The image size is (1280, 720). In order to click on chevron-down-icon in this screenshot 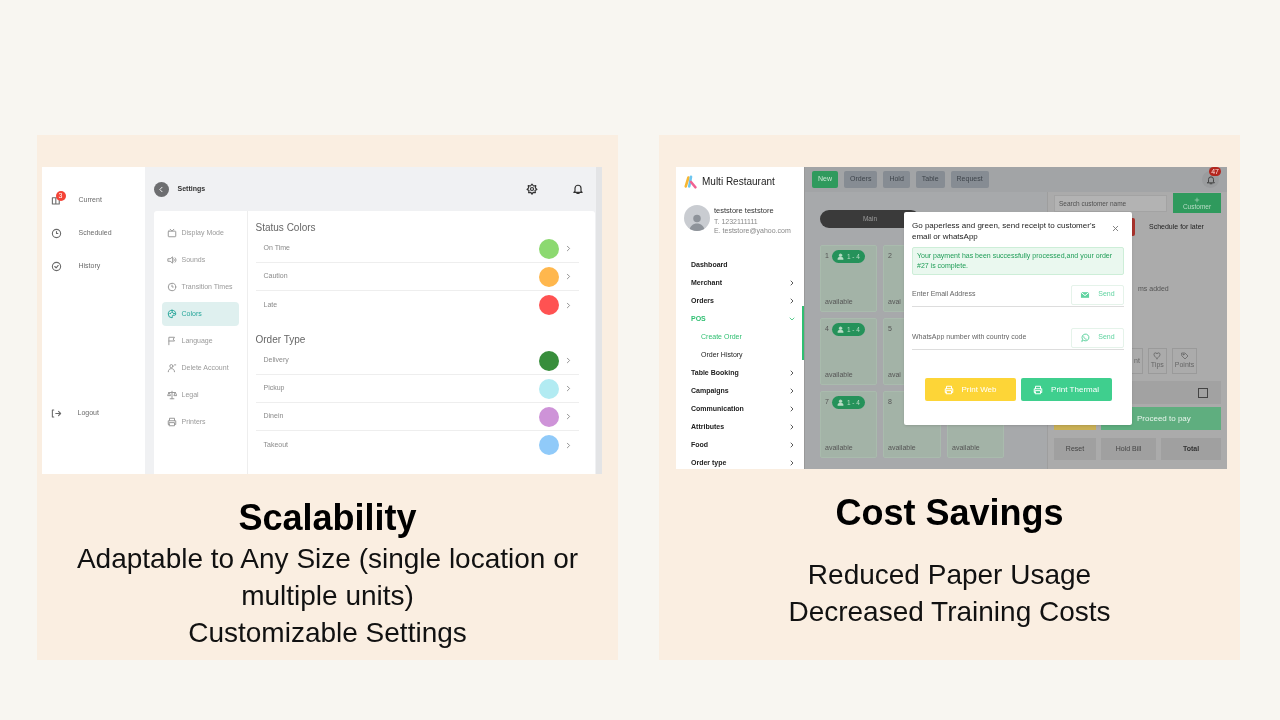, I will do `click(792, 319)`.